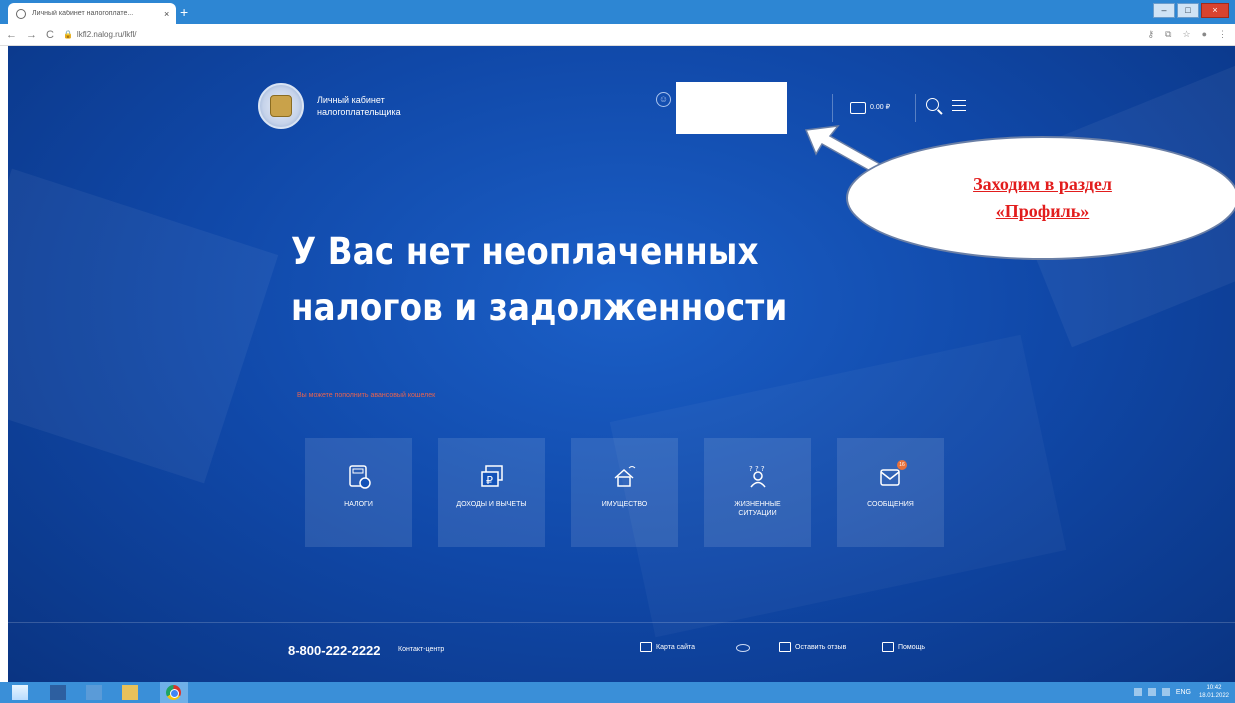  Describe the element at coordinates (757, 476) in the screenshot. I see `person-question-icon: ? ? ?` at that location.